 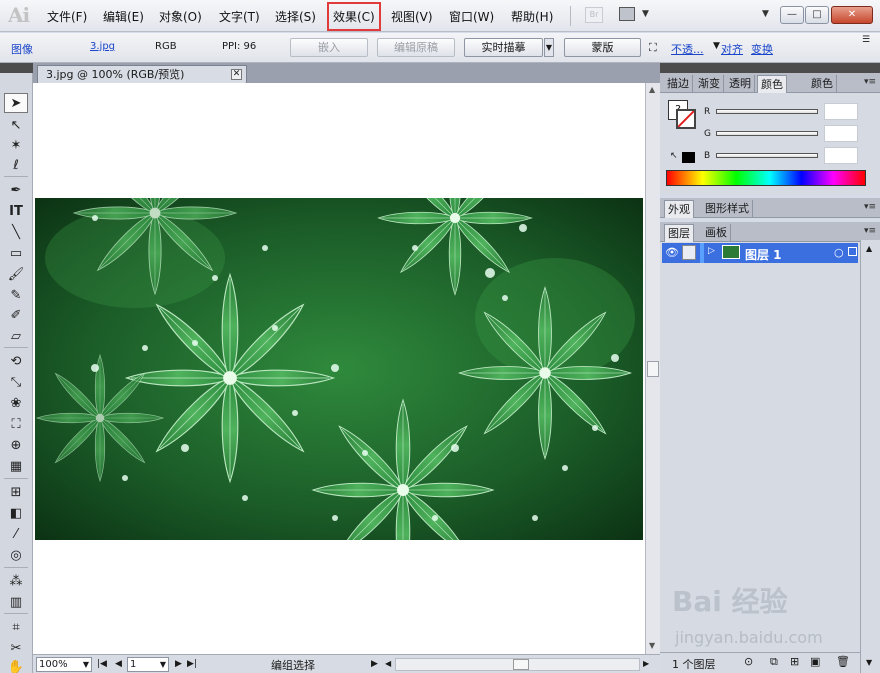 What do you see at coordinates (652, 89) in the screenshot?
I see `scroll-up-icon: ▲` at bounding box center [652, 89].